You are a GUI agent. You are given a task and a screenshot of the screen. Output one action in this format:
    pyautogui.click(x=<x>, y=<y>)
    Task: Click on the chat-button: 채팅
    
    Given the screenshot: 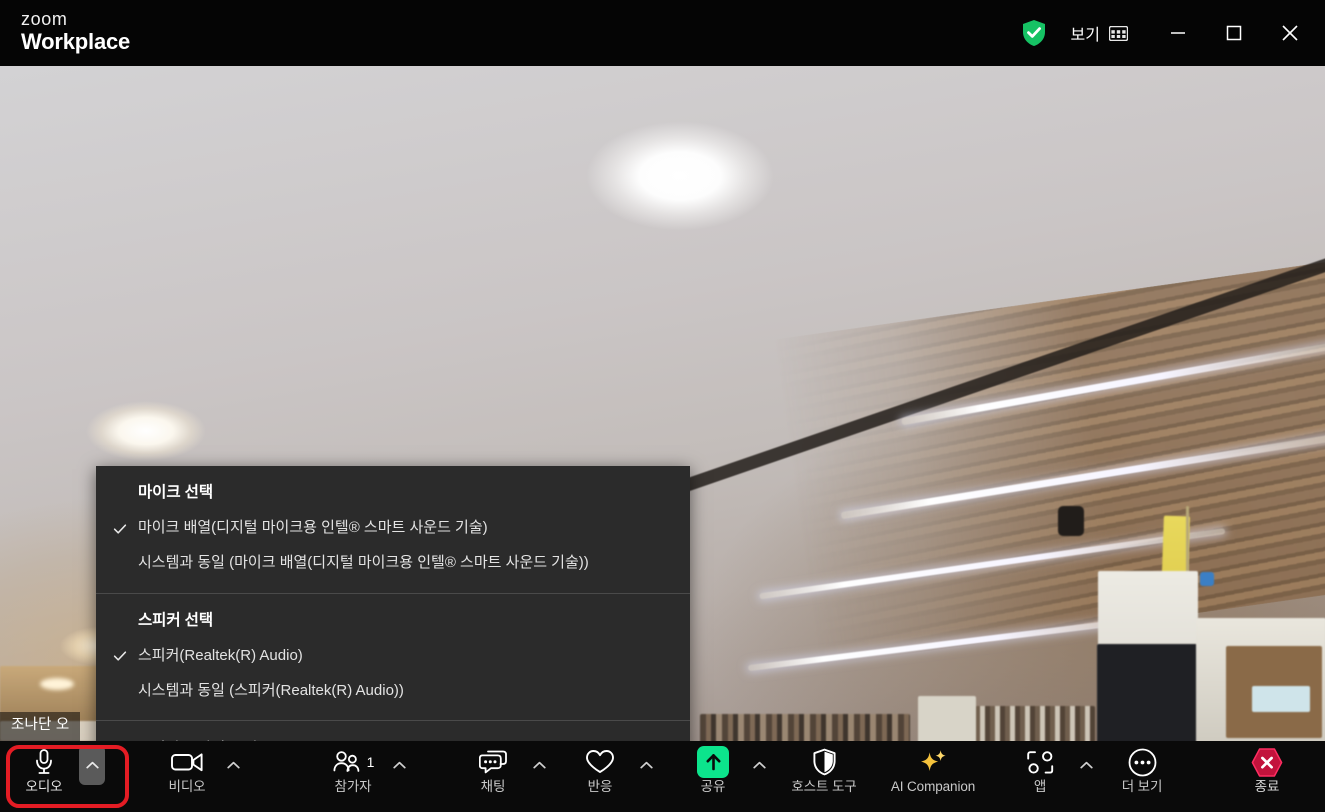 What is the action you would take?
    pyautogui.click(x=493, y=770)
    